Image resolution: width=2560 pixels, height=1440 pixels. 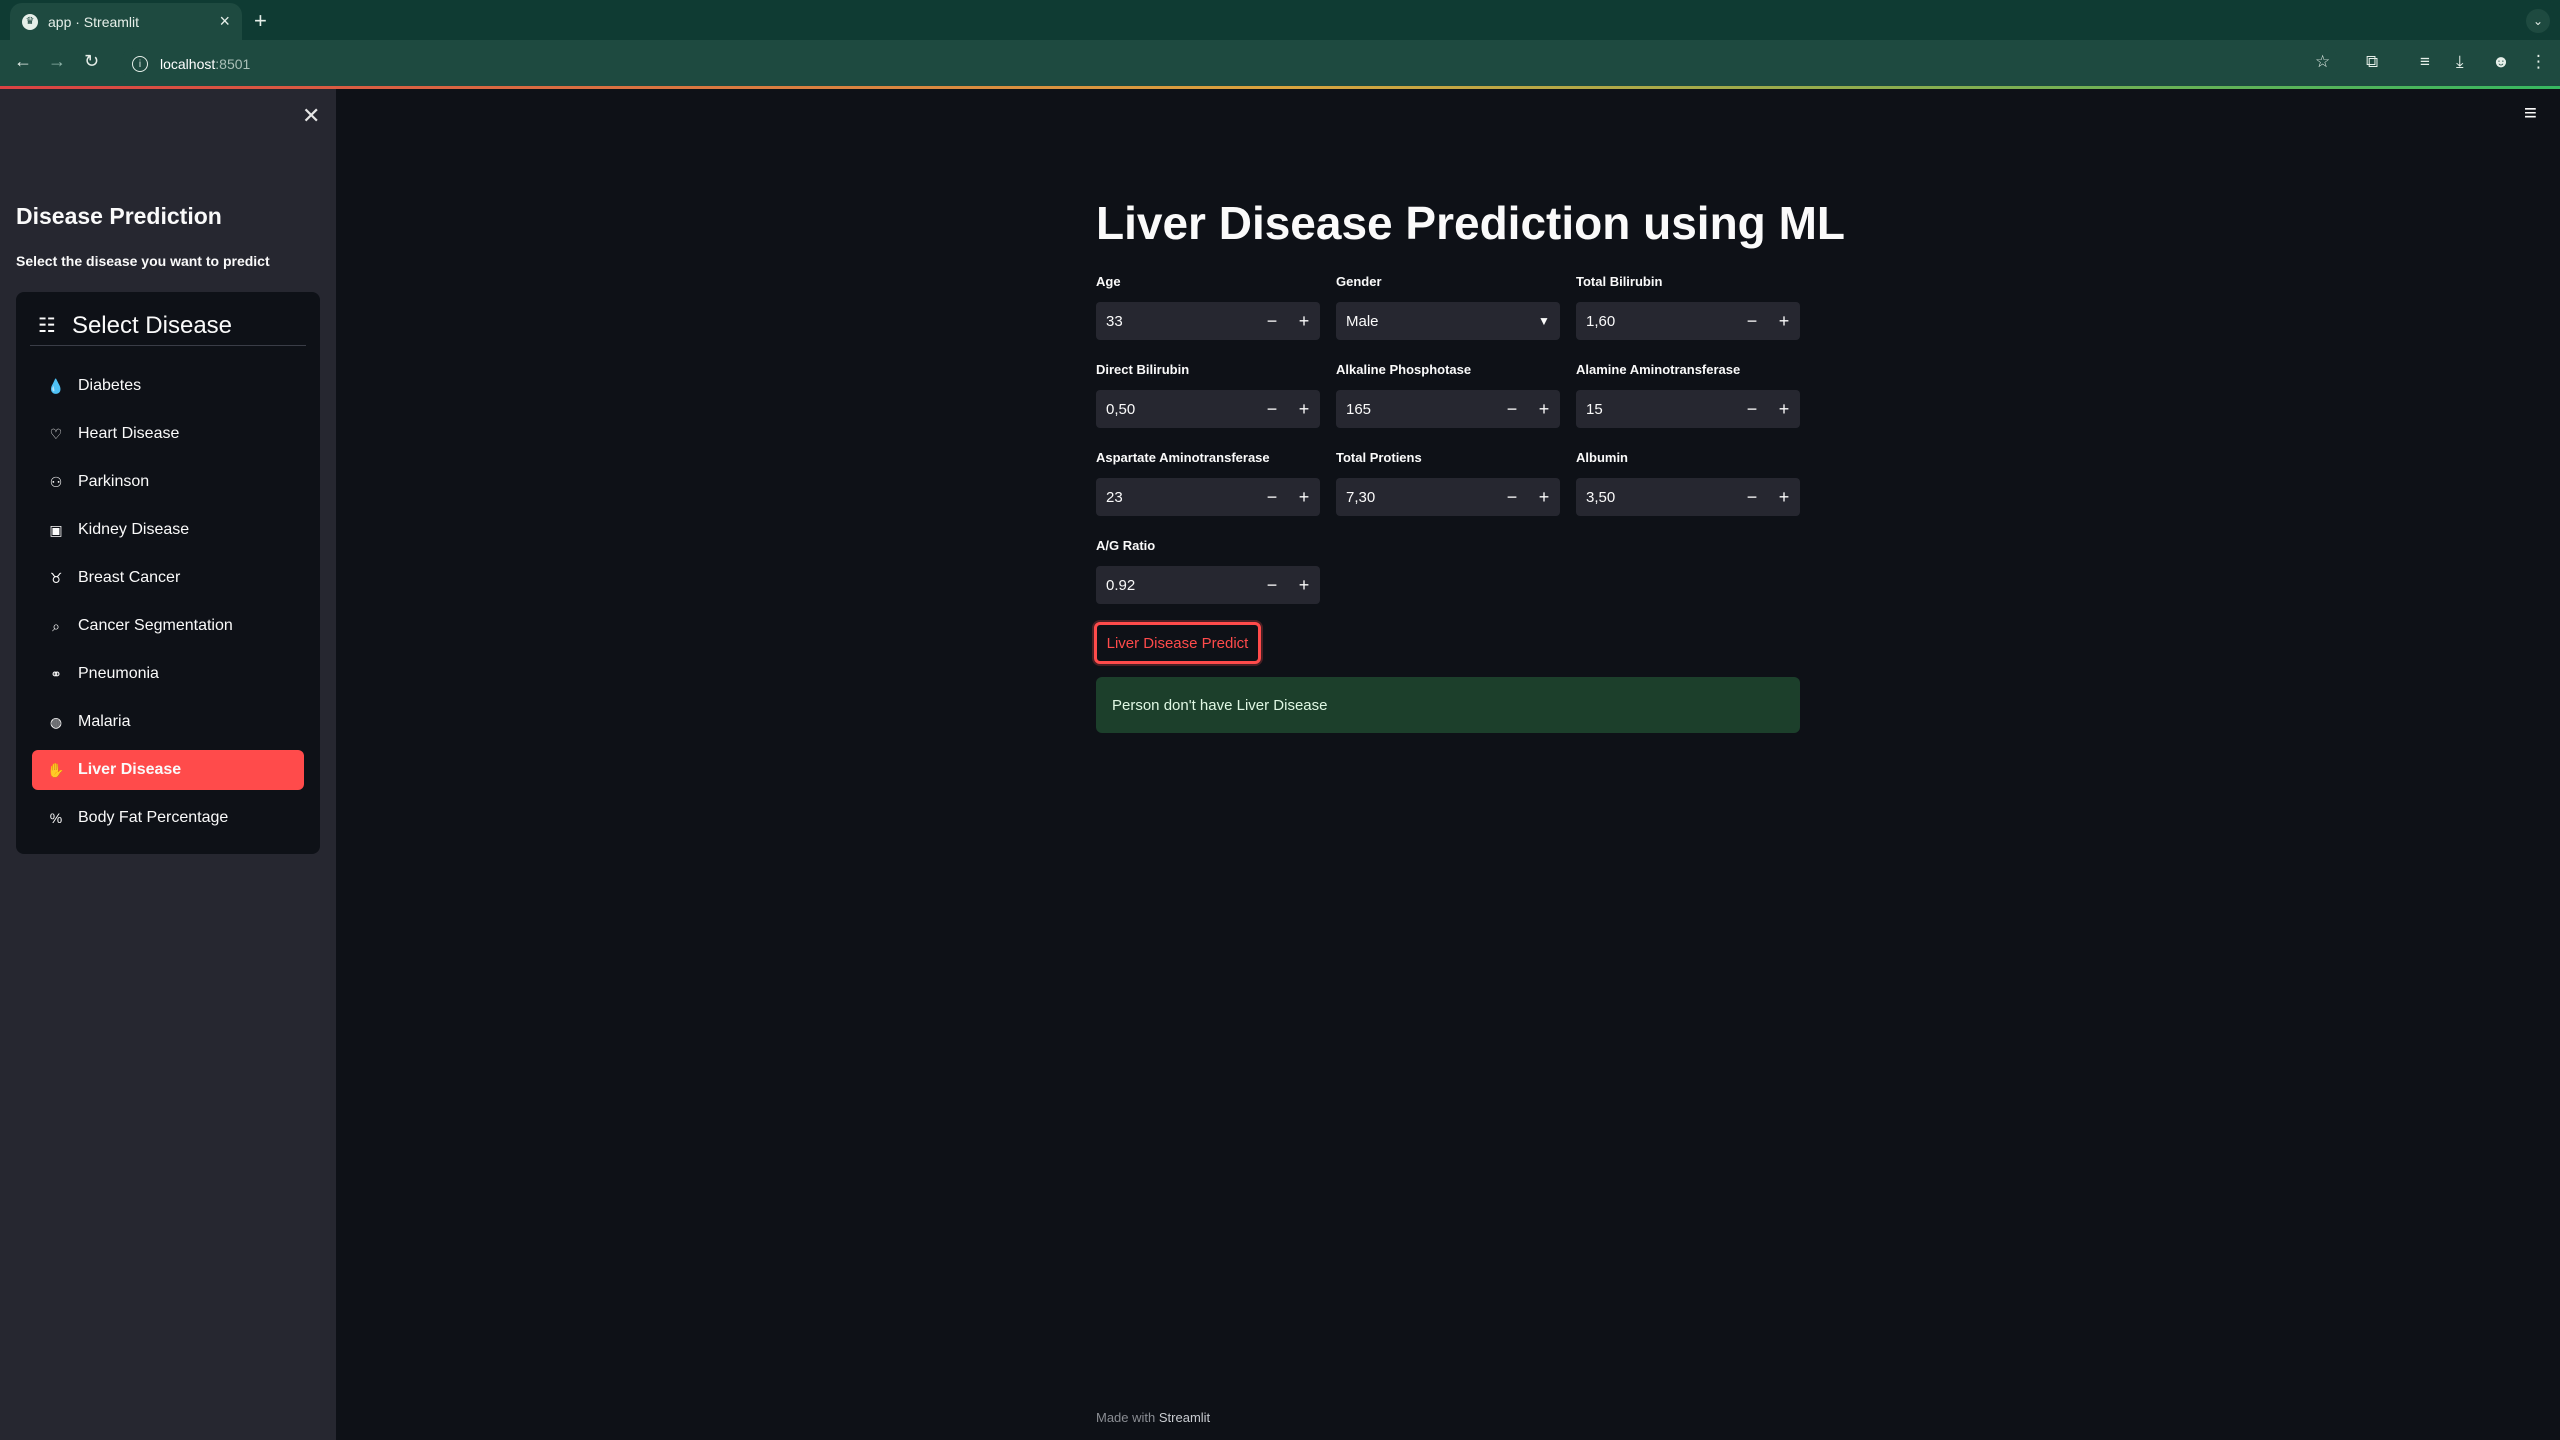 I want to click on field-label: Direct Bilirubin, so click(x=1143, y=369).